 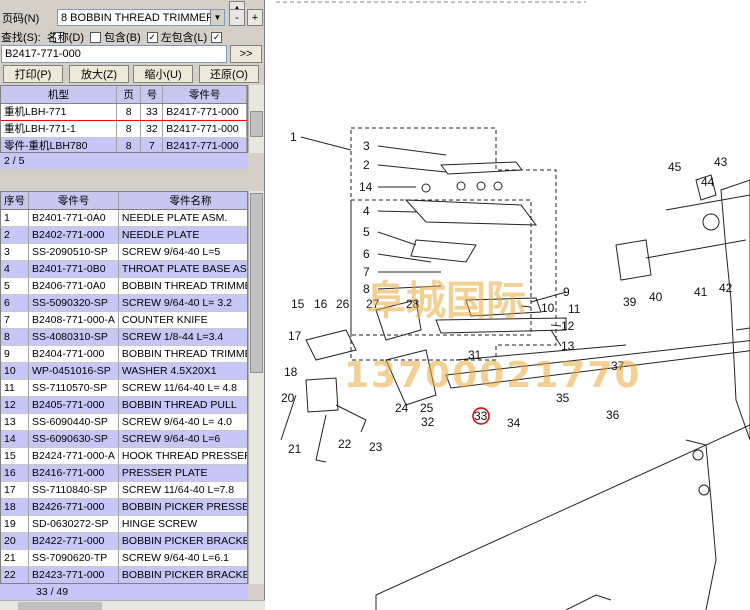 I want to click on cell: 18, so click(x=15, y=507).